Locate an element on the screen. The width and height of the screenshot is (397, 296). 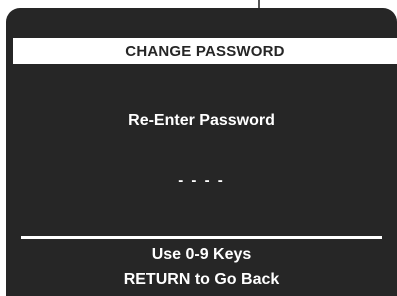
divider is located at coordinates (201, 237).